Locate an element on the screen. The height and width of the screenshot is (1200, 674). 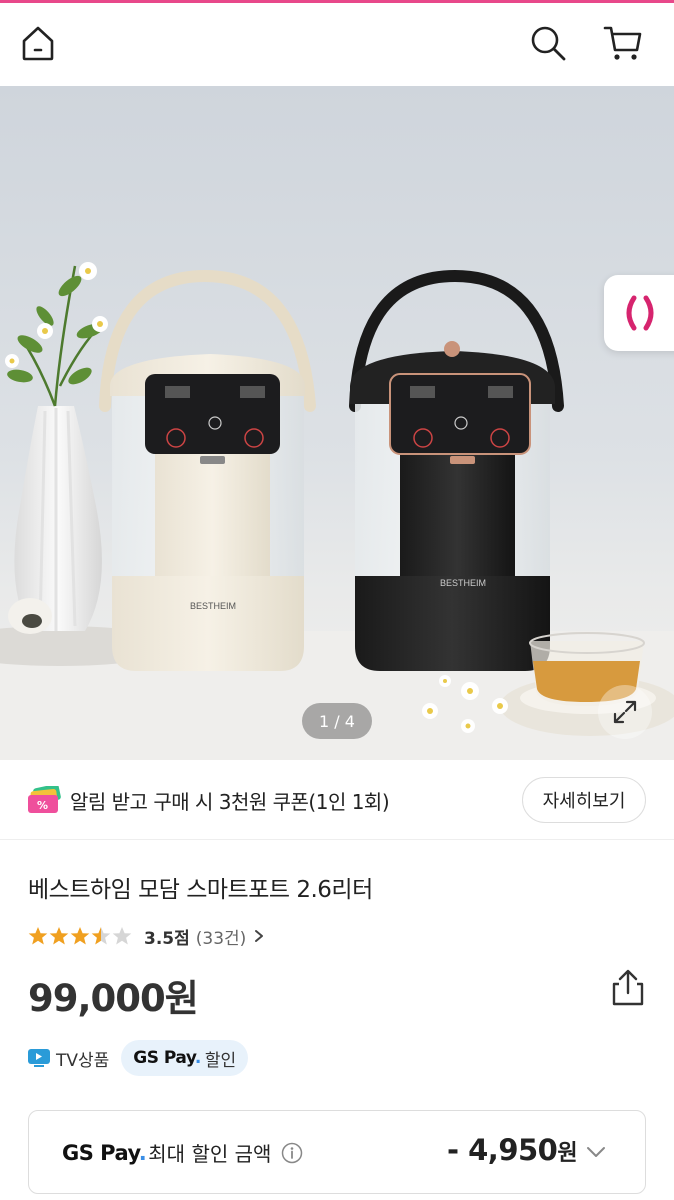
info-icon is located at coordinates (292, 1153).